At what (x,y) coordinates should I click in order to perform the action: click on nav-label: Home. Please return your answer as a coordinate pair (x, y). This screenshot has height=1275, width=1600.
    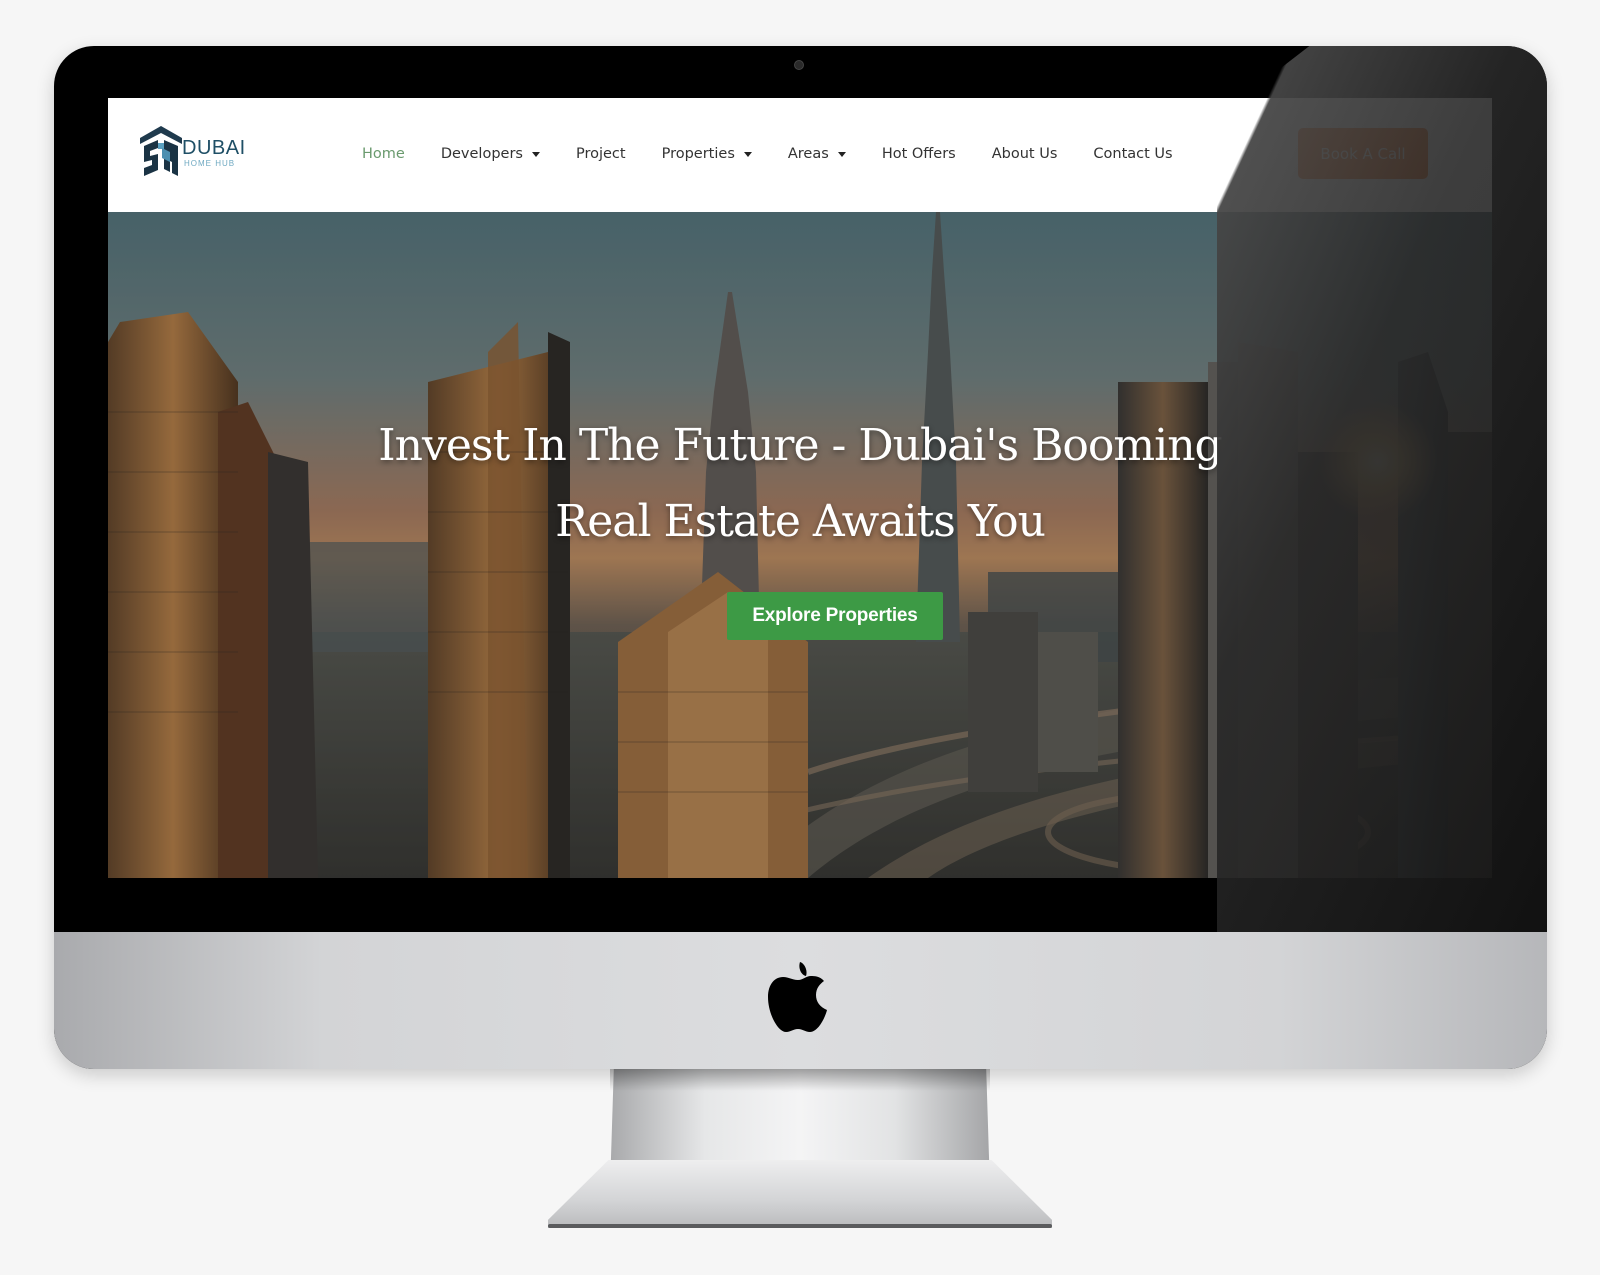
    Looking at the image, I should click on (383, 154).